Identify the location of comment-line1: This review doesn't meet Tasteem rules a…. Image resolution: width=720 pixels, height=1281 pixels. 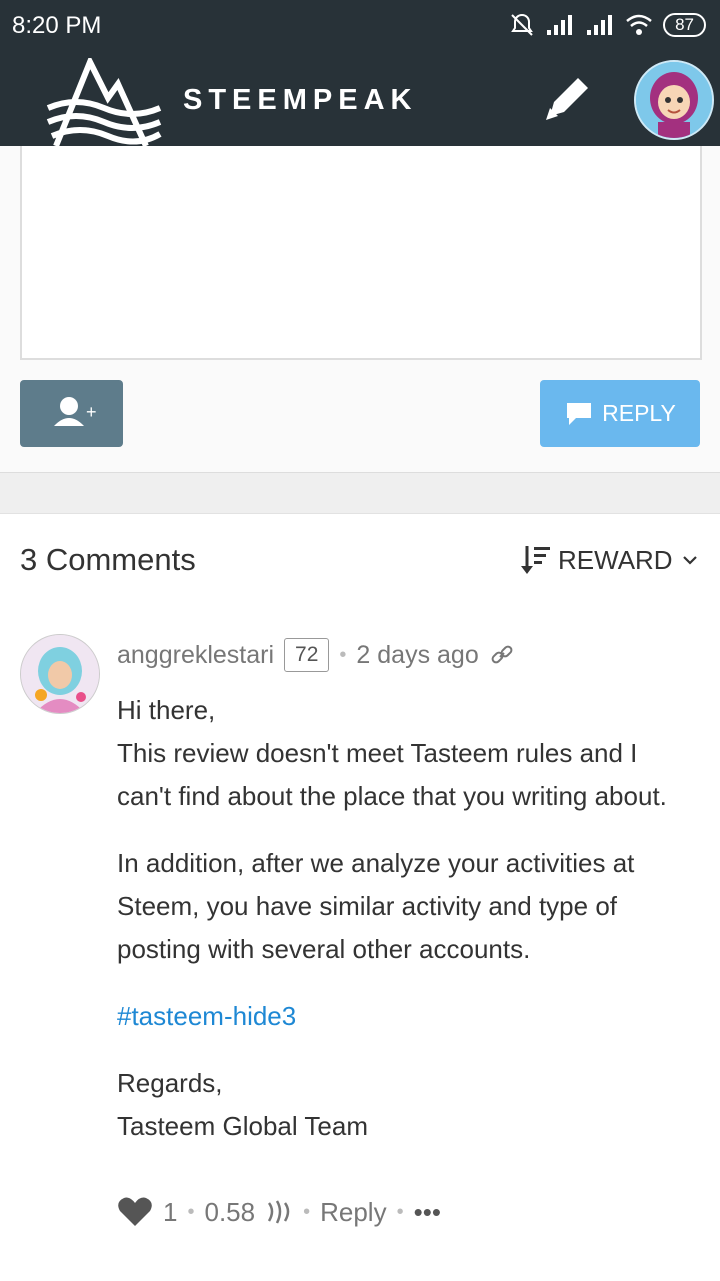
(392, 774).